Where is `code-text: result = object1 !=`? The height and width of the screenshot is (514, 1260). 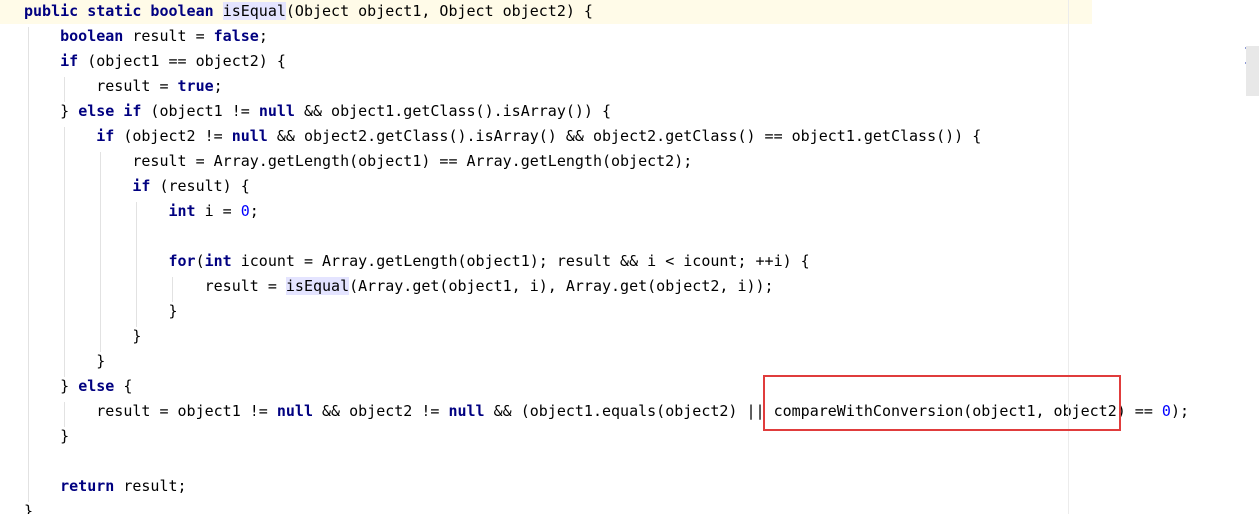
code-text: result = object1 != is located at coordinates (150, 411).